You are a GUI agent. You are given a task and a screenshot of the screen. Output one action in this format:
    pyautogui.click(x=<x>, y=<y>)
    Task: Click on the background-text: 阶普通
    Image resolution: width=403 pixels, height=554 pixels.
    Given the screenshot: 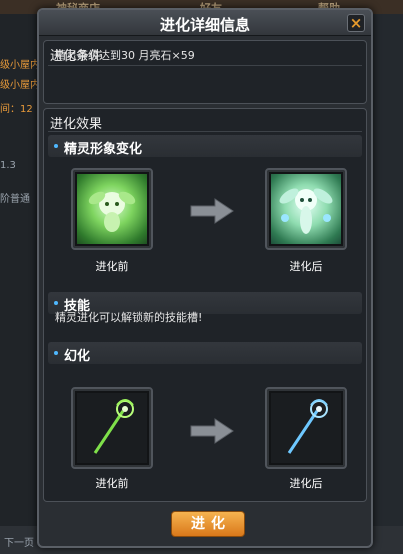 What is the action you would take?
    pyautogui.click(x=15, y=199)
    